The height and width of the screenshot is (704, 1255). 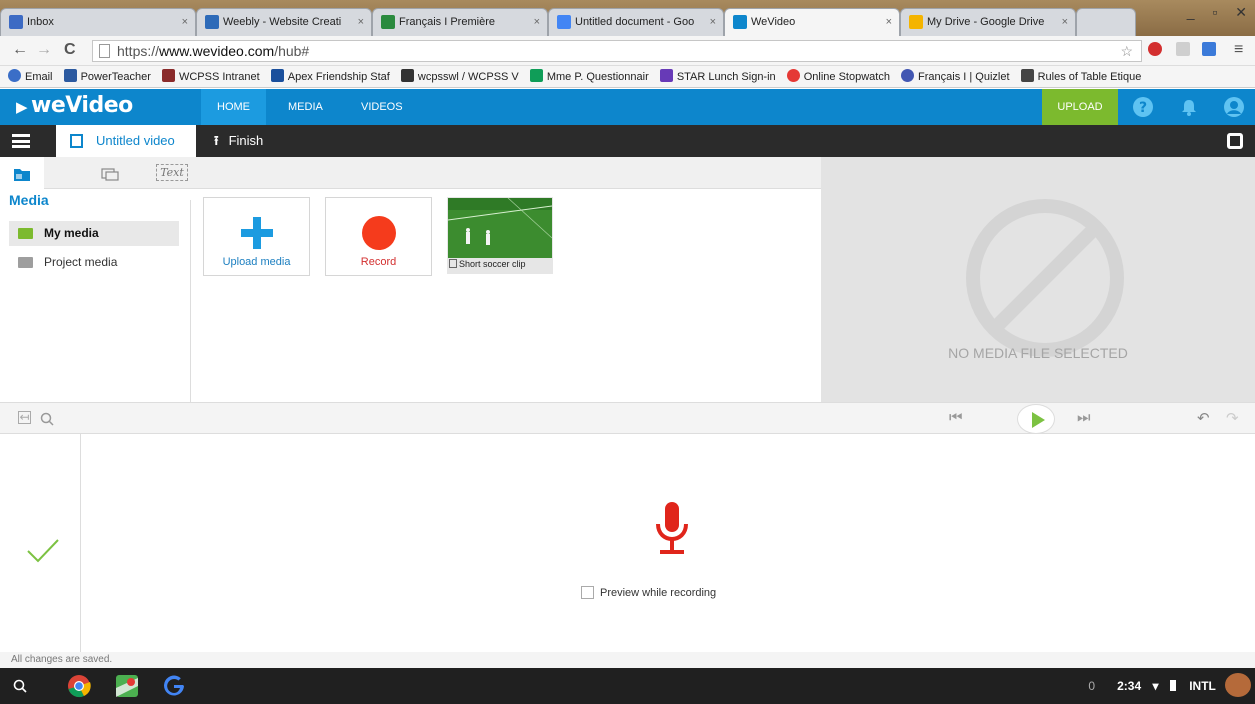 I want to click on browser-tab-inbox: Inbox ×, so click(x=98, y=22).